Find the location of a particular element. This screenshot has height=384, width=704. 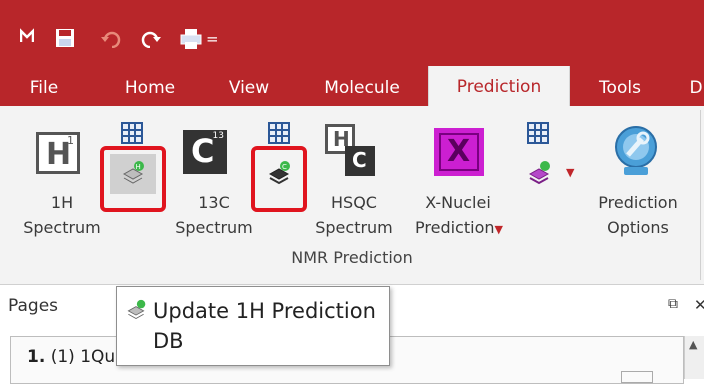

c13-spectrum-label-2: Spectrum is located at coordinates (214, 227).